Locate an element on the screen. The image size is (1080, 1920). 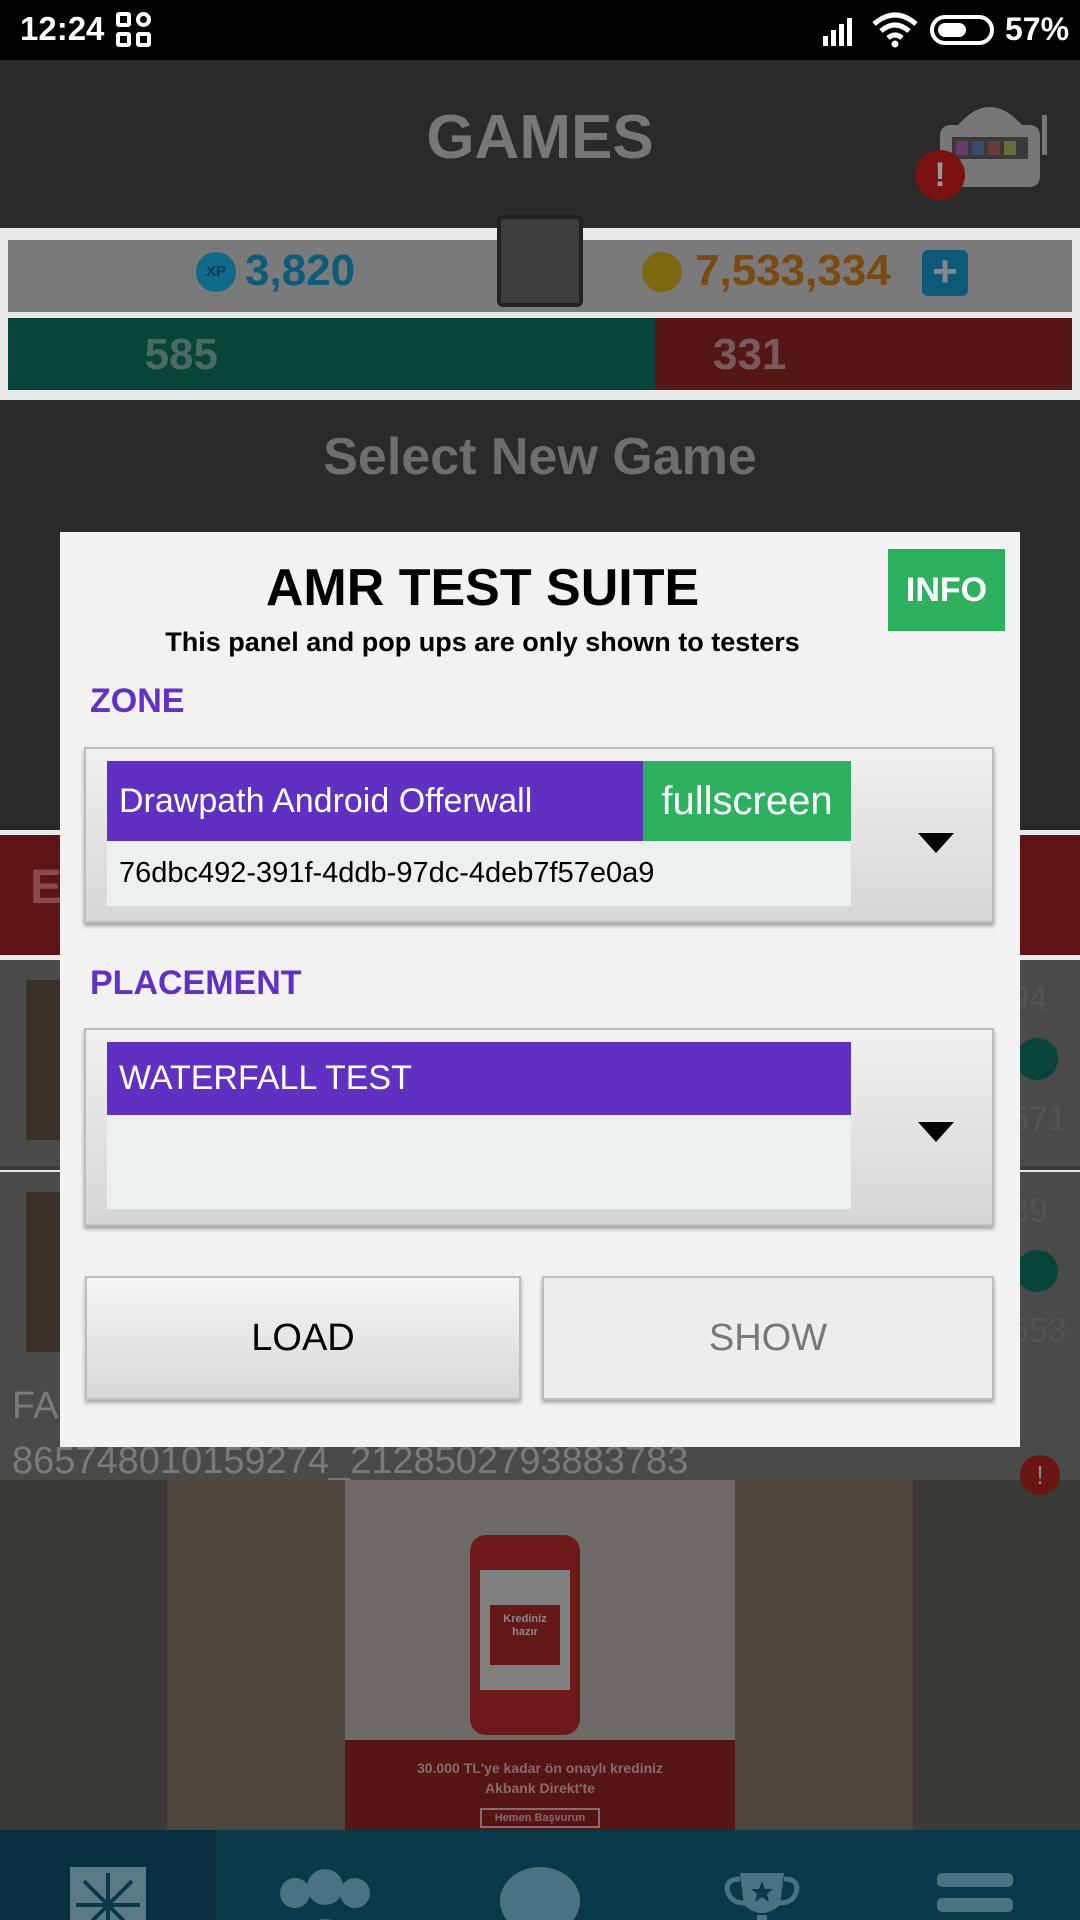
zone-name: Drawpath Android Offerwall is located at coordinates (375, 801).